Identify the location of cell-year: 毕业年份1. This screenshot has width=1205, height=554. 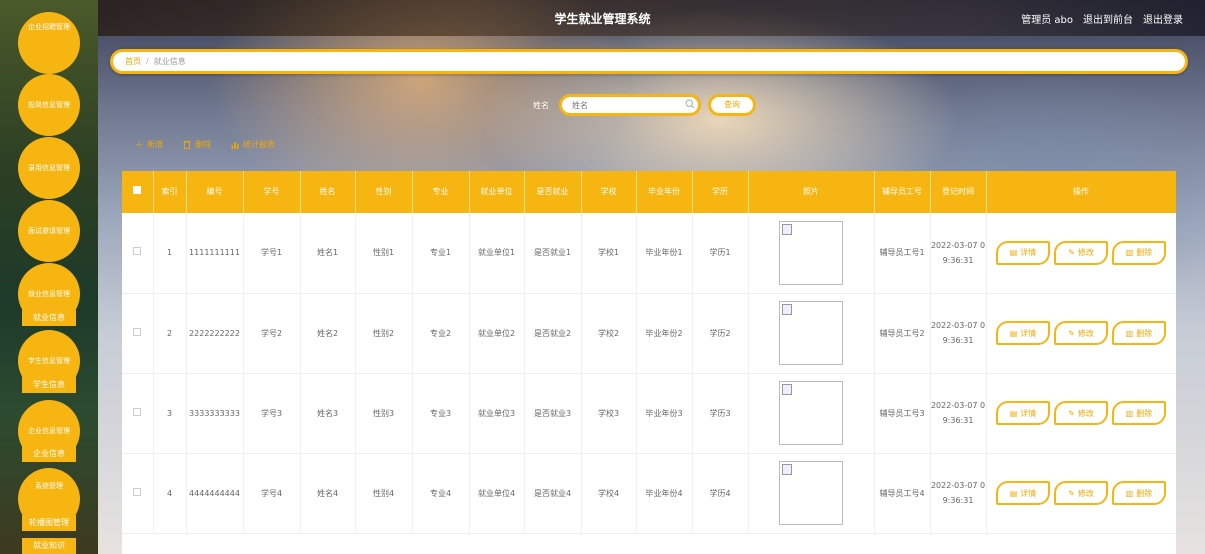
(664, 253).